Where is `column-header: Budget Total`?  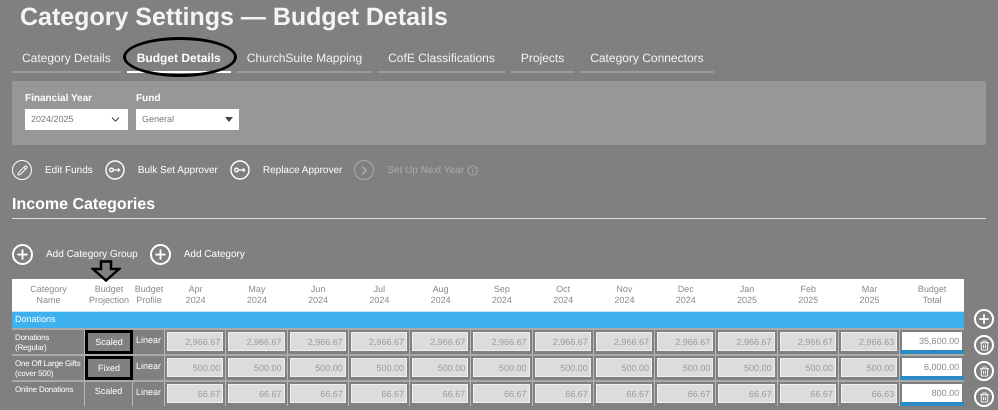 column-header: Budget Total is located at coordinates (932, 295).